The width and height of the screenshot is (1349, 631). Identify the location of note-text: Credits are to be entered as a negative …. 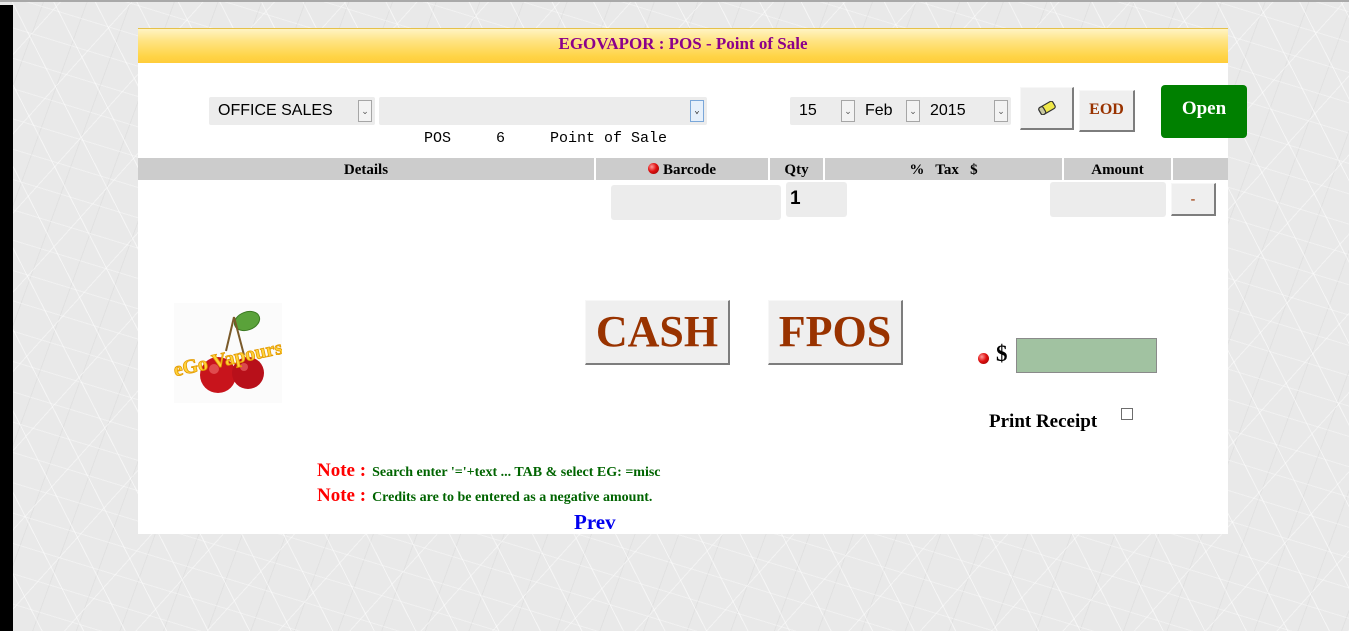
(512, 497).